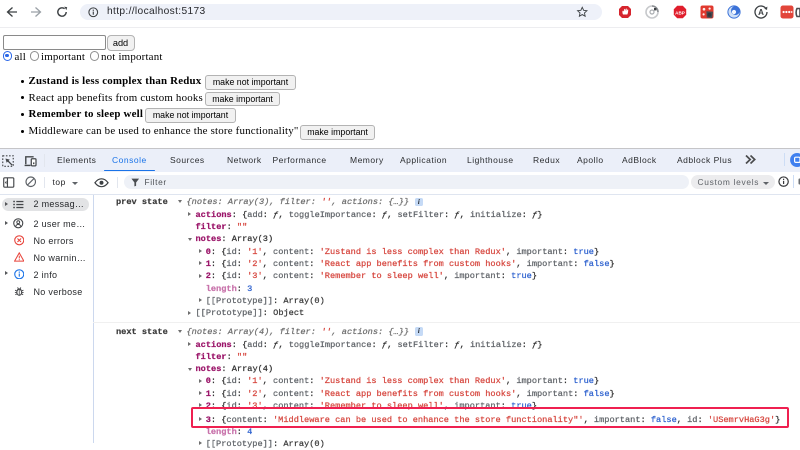 Image resolution: width=800 pixels, height=450 pixels. I want to click on svg-text: ABP, so click(680, 12).